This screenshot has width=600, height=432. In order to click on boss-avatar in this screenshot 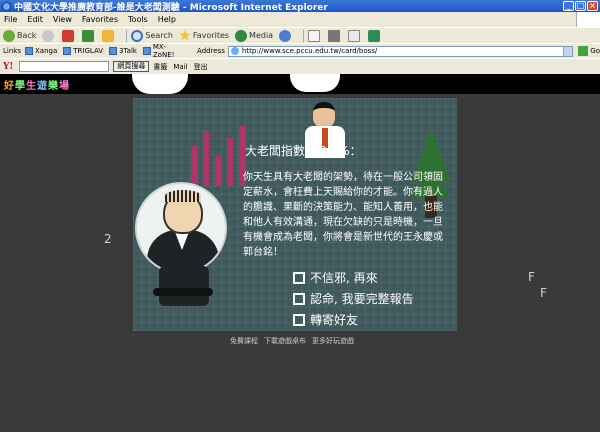, I will do `click(181, 228)`.